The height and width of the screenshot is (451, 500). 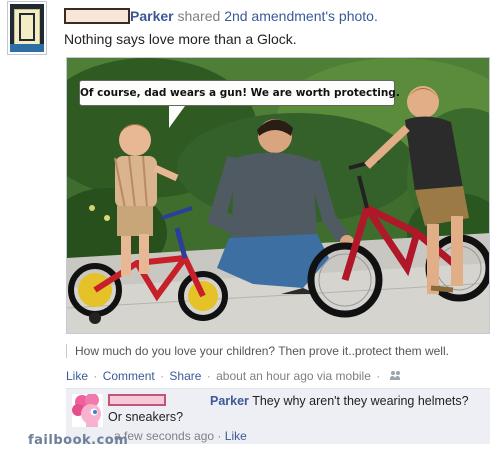 I want to click on commenter-name-link: Parker, so click(x=229, y=401).